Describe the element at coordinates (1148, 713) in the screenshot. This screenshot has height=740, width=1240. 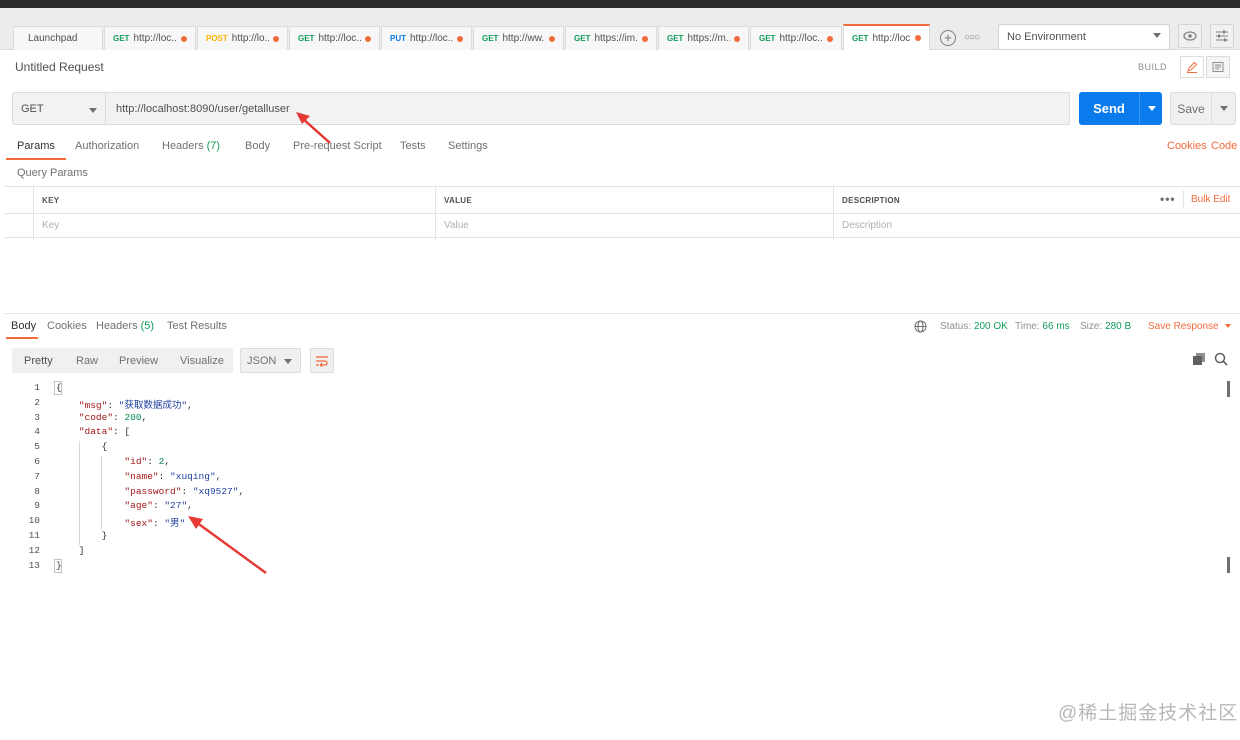
I see `watermark: @稀土掘金技术社区` at that location.